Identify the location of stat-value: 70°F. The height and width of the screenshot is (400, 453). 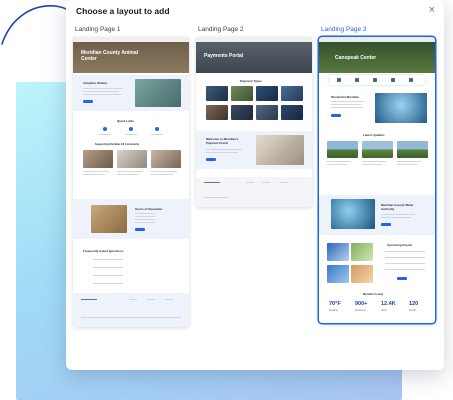
(335, 304).